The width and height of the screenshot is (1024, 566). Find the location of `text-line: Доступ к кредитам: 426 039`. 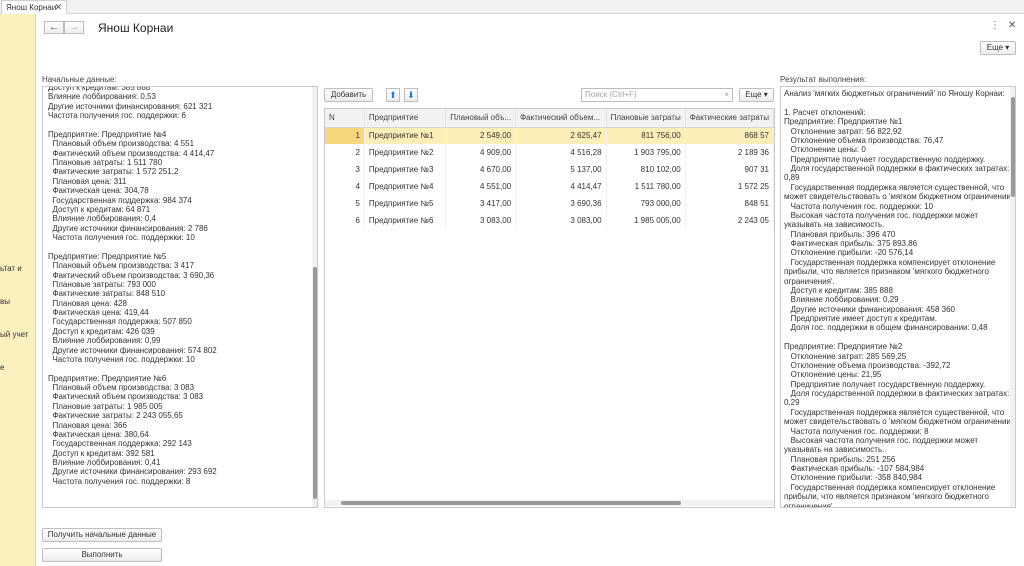

text-line: Доступ к кредитам: 426 039 is located at coordinates (101, 331).